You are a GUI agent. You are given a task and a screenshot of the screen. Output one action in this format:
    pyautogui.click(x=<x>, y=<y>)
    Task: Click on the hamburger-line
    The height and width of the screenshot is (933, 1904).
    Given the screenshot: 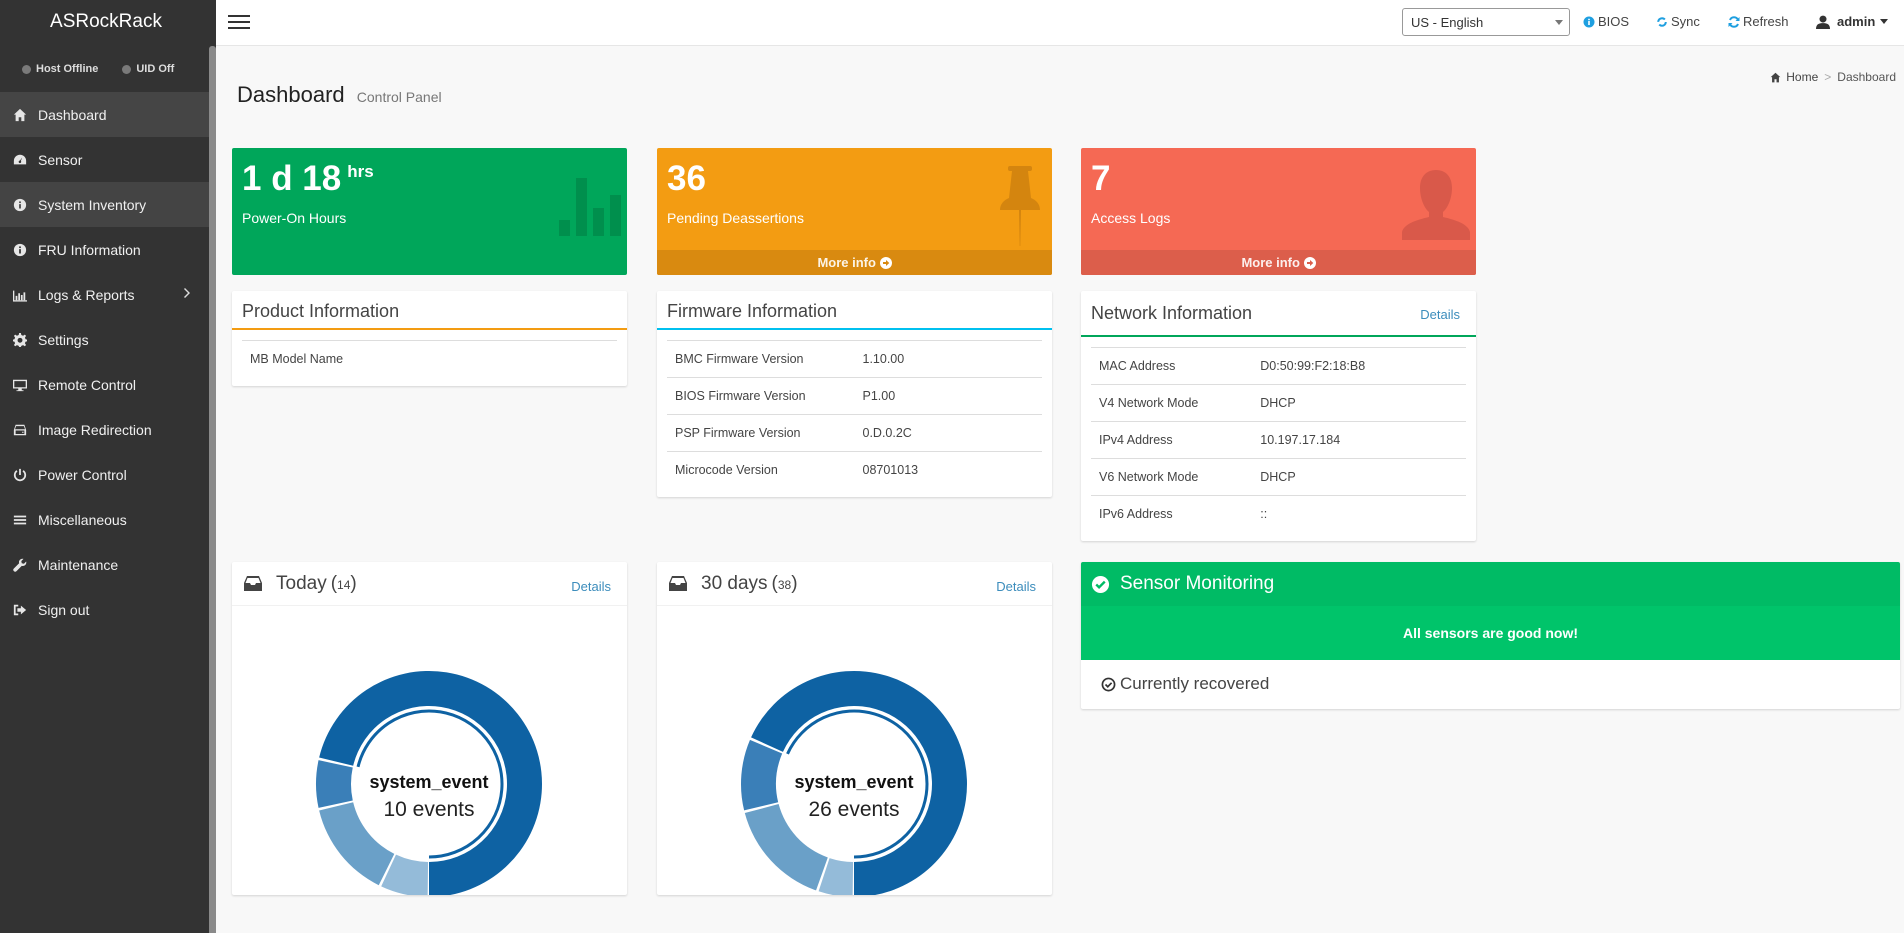 What is the action you would take?
    pyautogui.click(x=239, y=22)
    